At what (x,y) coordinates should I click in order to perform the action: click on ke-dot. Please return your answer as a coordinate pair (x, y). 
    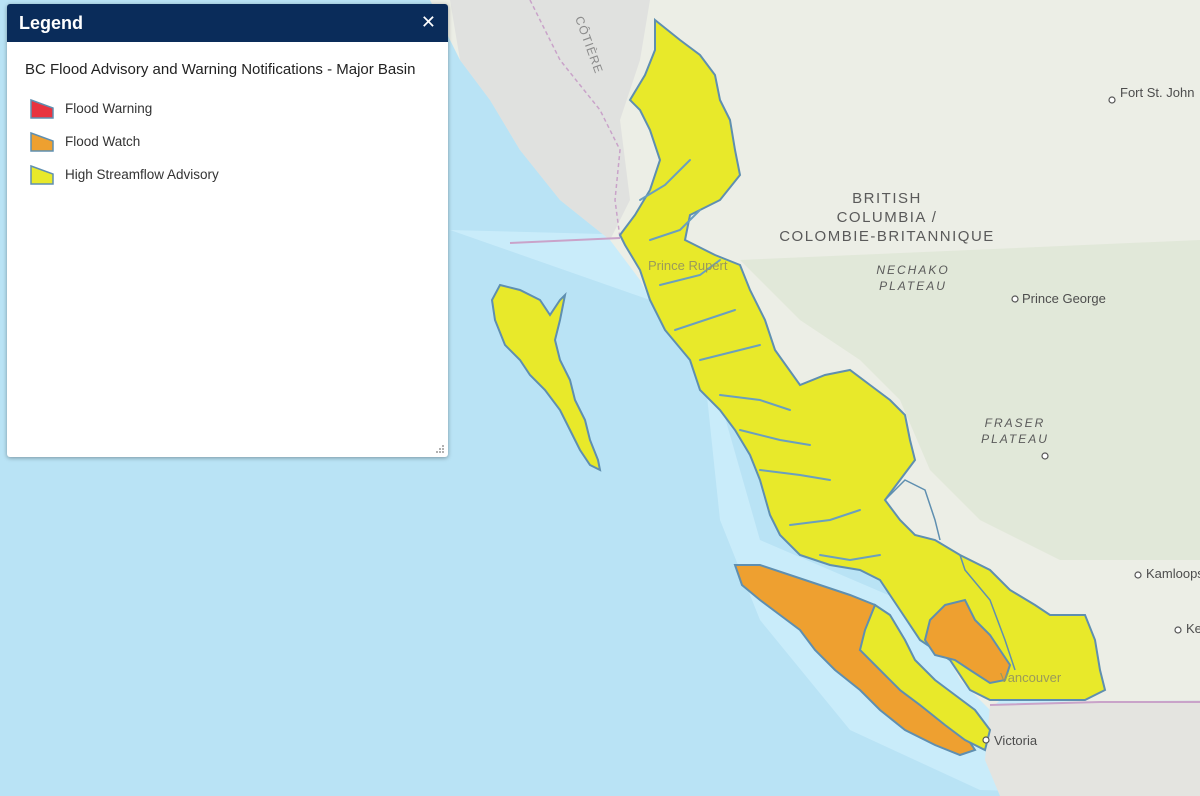
    Looking at the image, I should click on (1178, 630).